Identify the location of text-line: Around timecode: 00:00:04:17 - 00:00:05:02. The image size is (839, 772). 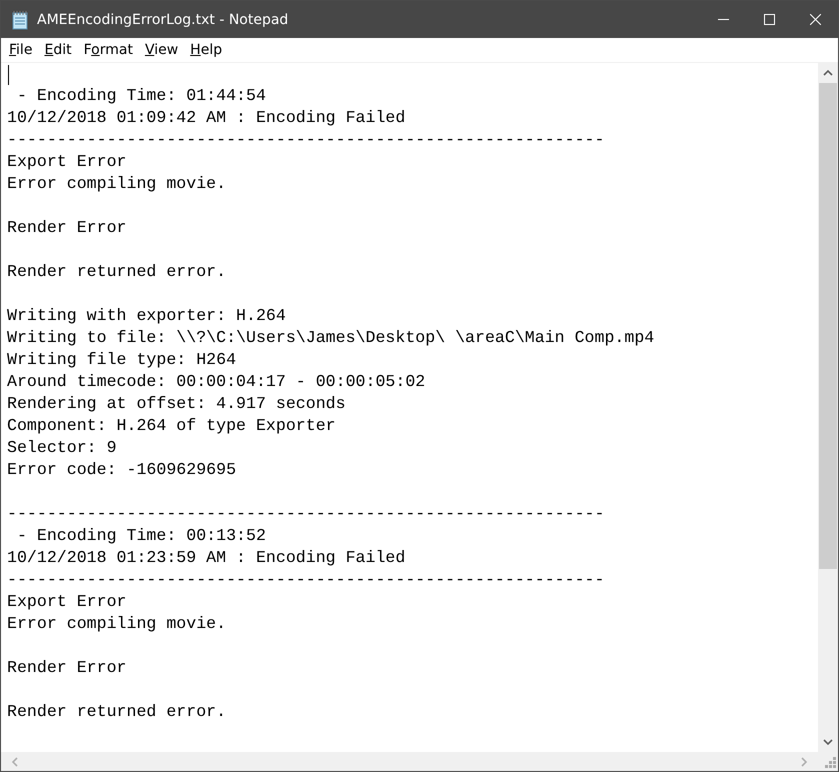
(216, 382).